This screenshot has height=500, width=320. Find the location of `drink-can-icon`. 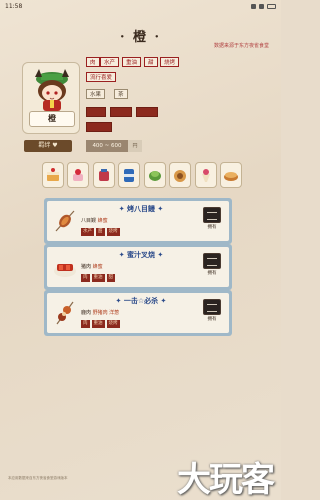

drink-can-icon is located at coordinates (129, 175).